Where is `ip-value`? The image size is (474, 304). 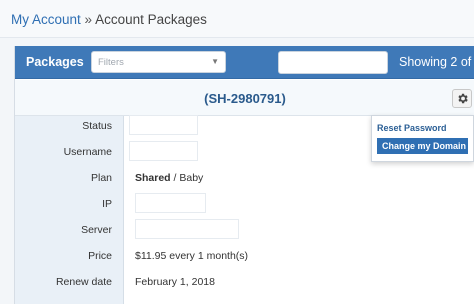 ip-value is located at coordinates (170, 203).